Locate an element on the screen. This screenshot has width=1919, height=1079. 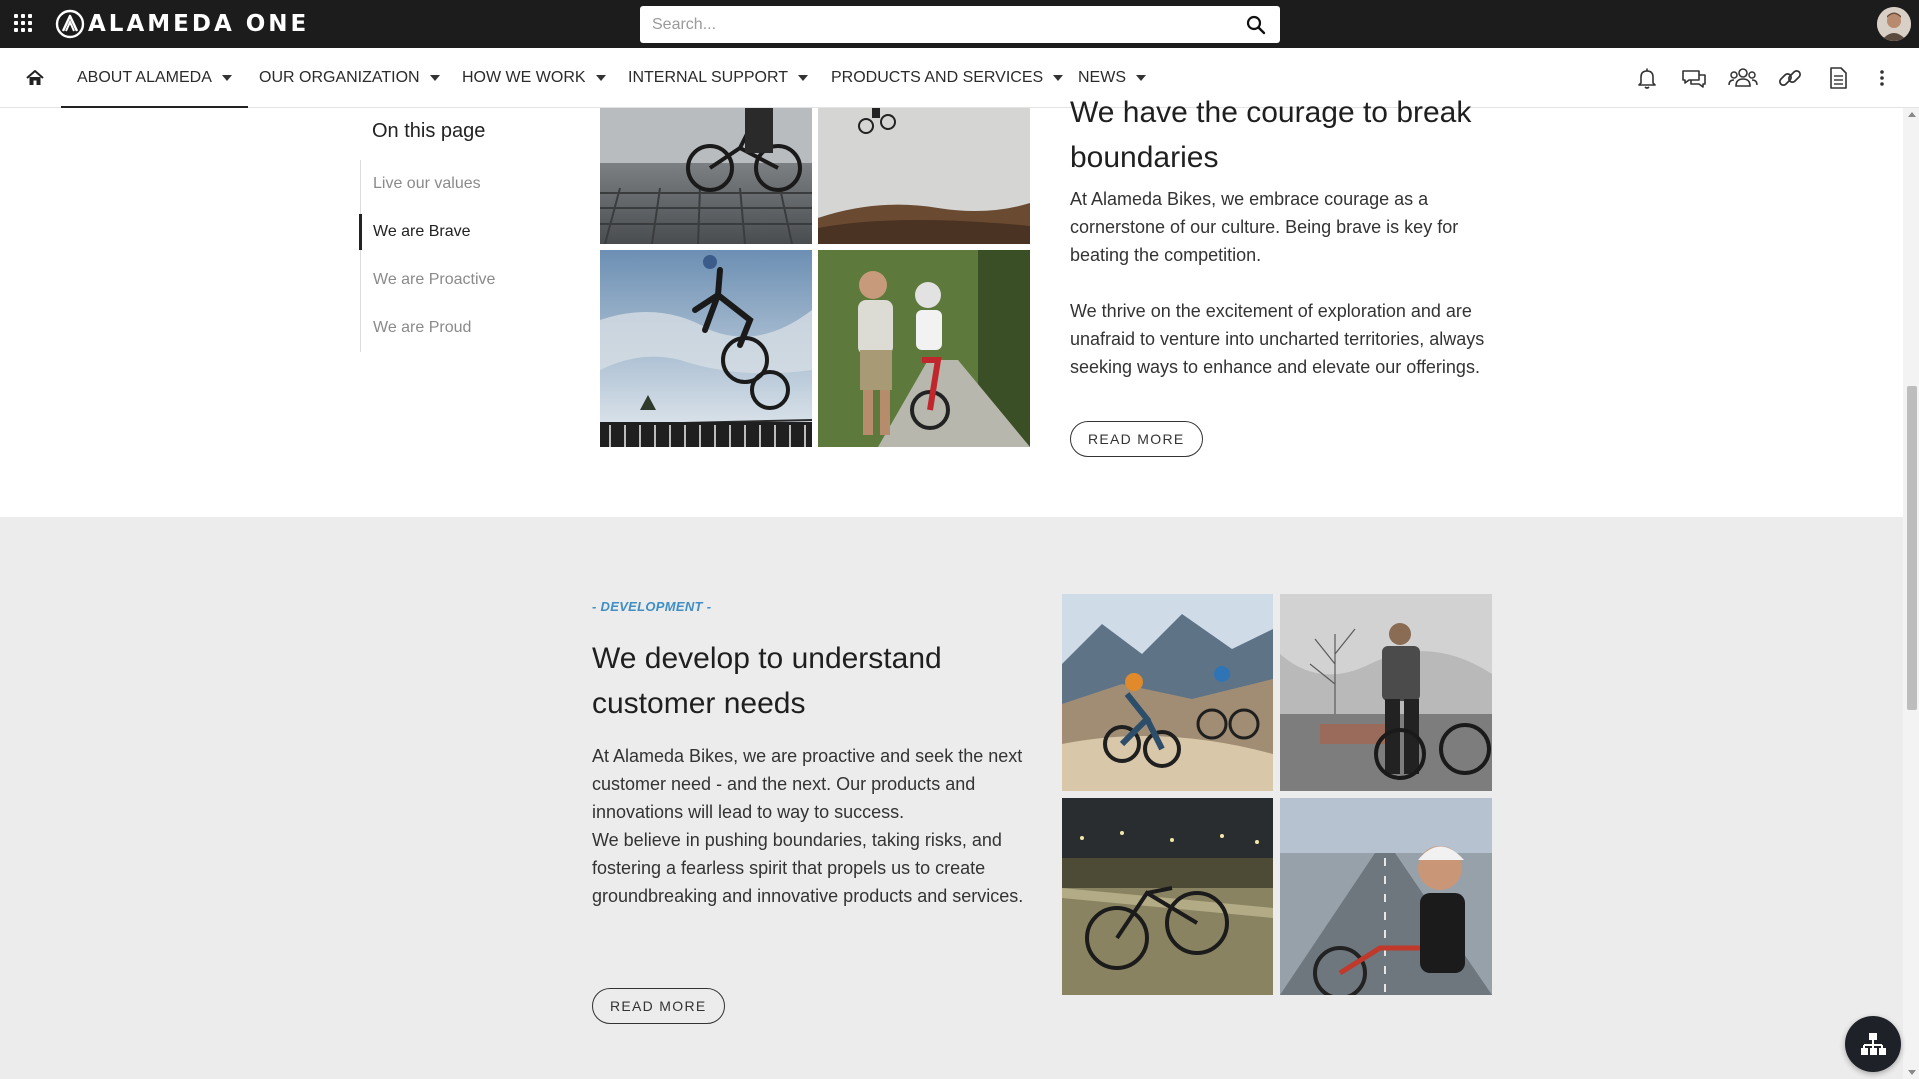
logo-mark-icon is located at coordinates (70, 24).